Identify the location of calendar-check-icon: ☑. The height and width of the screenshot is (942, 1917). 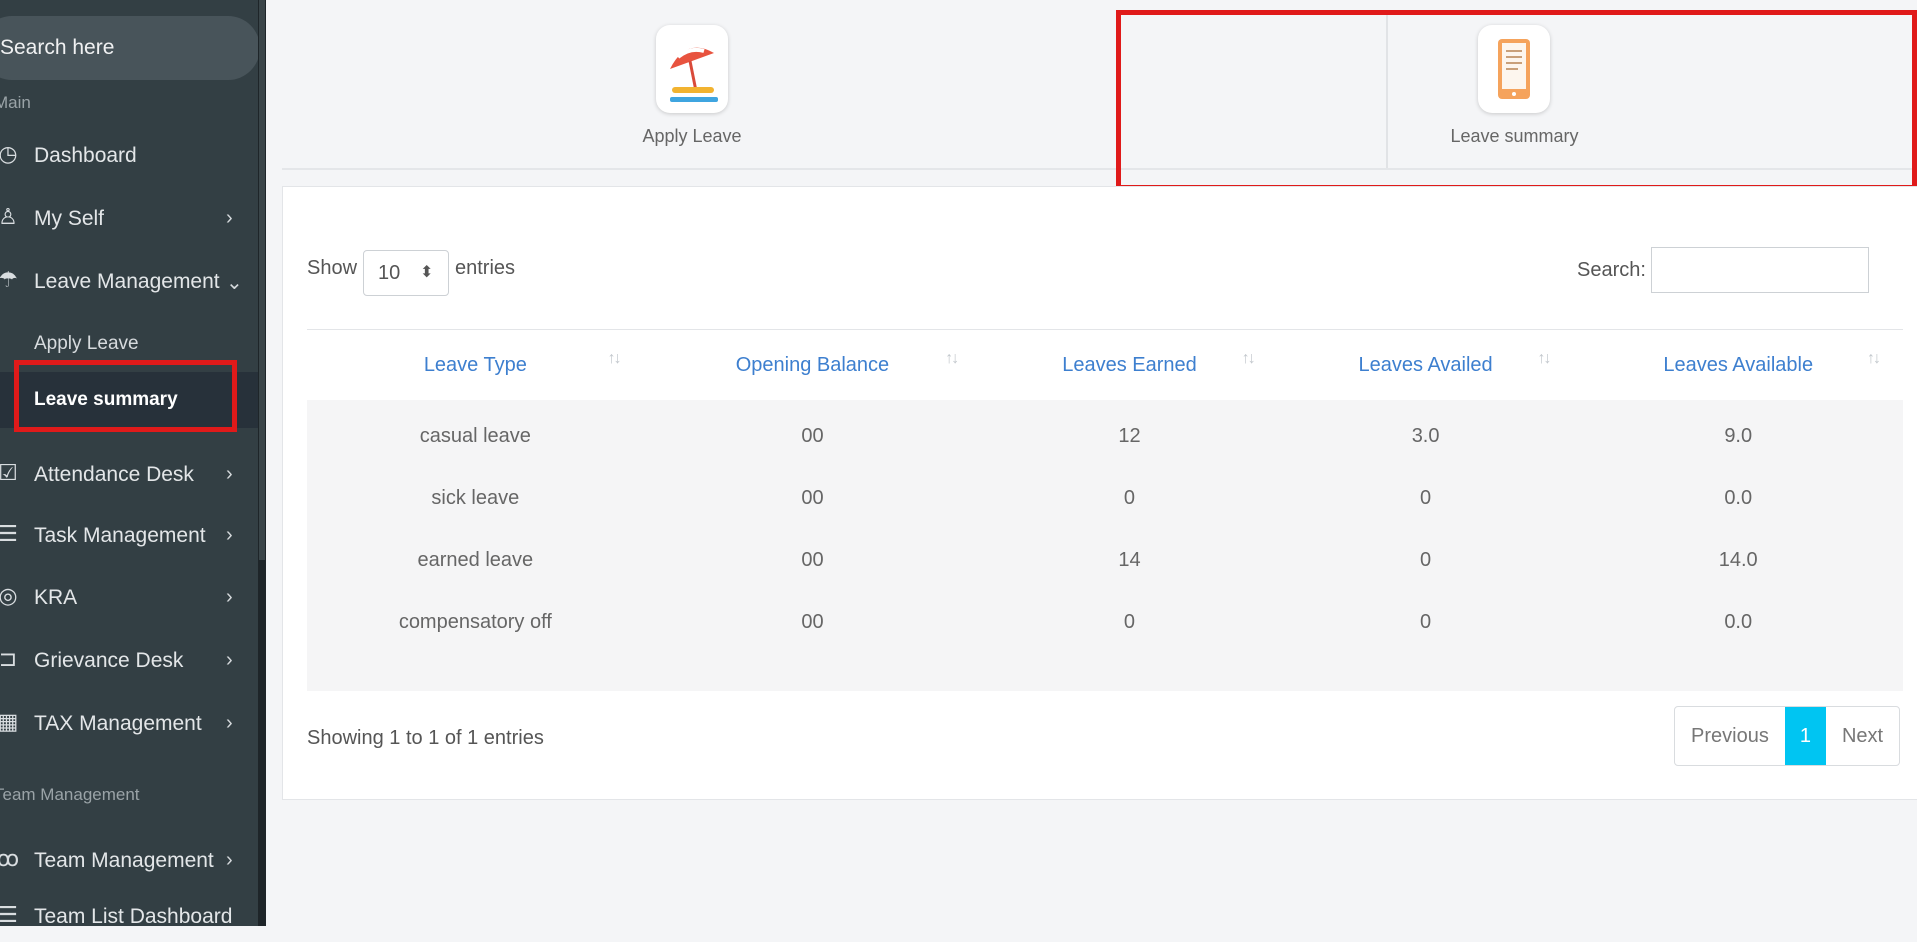
(9, 472).